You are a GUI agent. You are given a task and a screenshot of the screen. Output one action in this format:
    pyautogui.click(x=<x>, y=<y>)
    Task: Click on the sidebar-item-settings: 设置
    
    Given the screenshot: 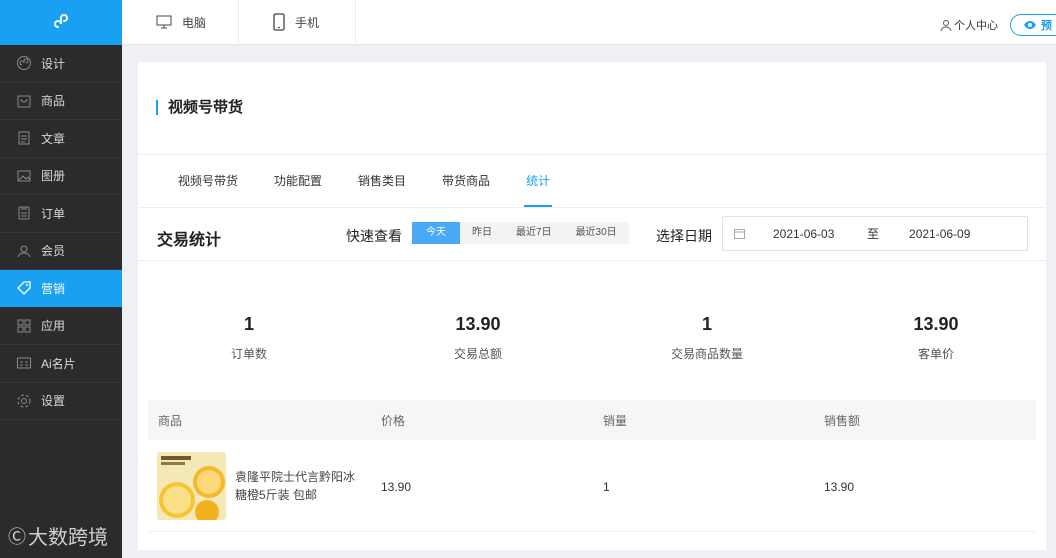 What is the action you would take?
    pyautogui.click(x=61, y=401)
    